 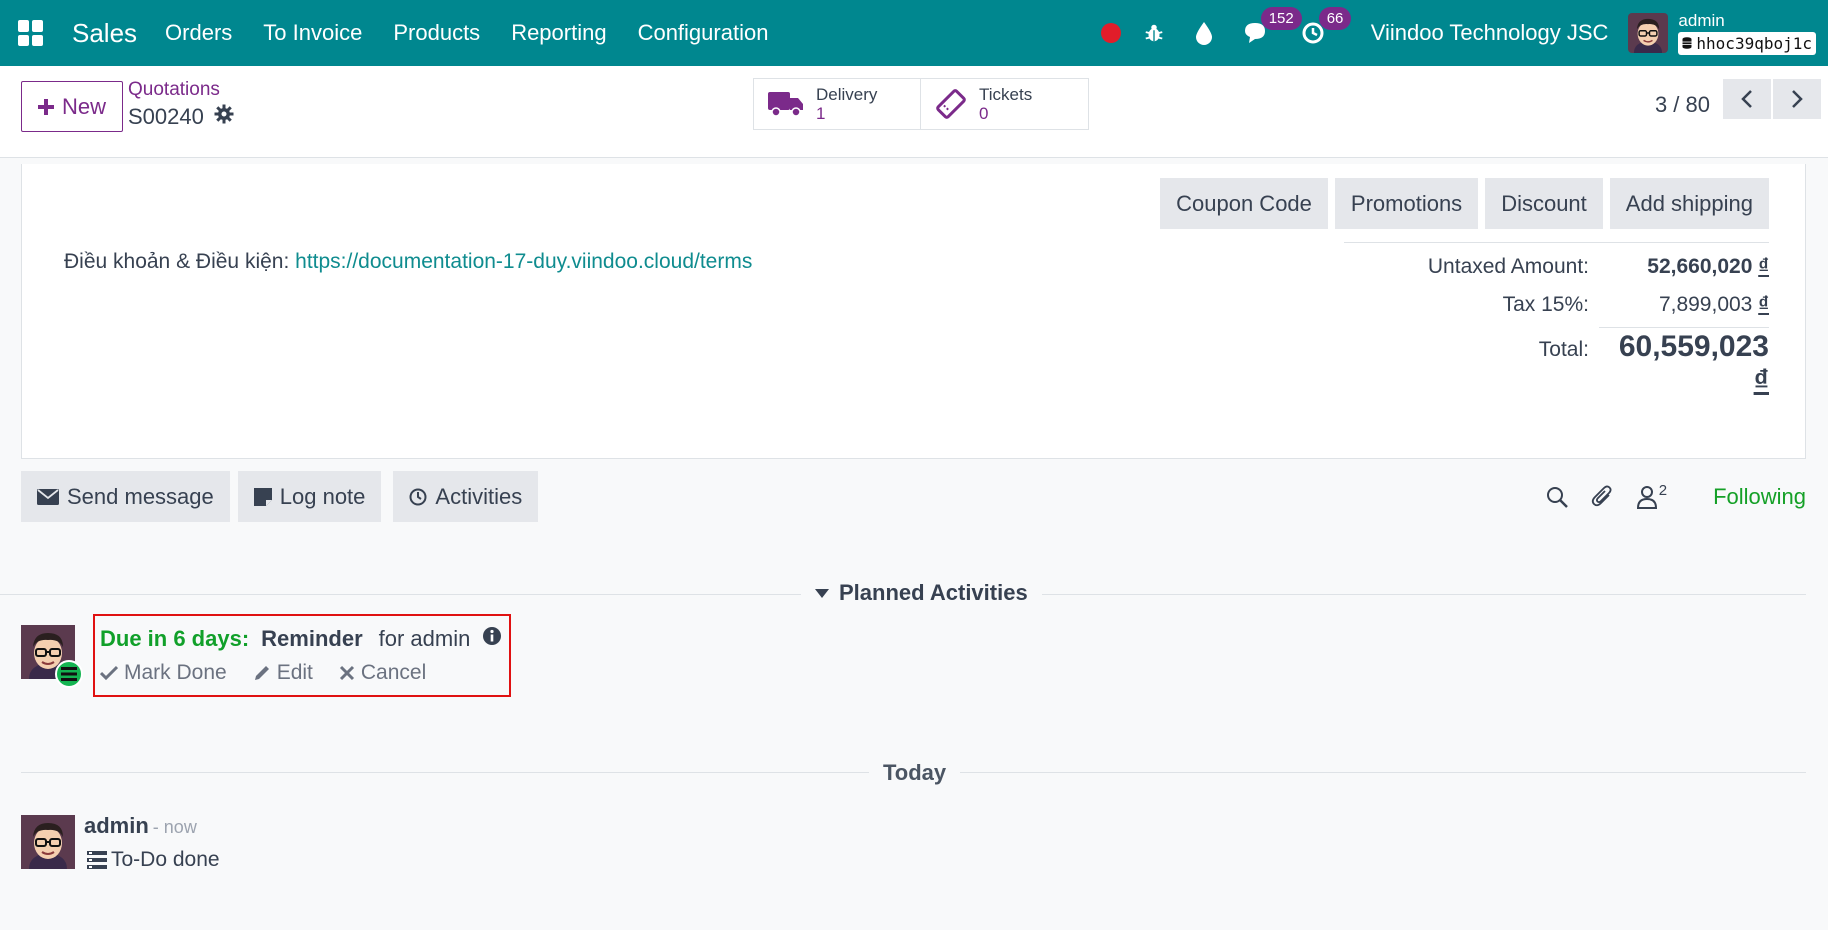 I want to click on chevron-left-icon, so click(x=1746, y=99).